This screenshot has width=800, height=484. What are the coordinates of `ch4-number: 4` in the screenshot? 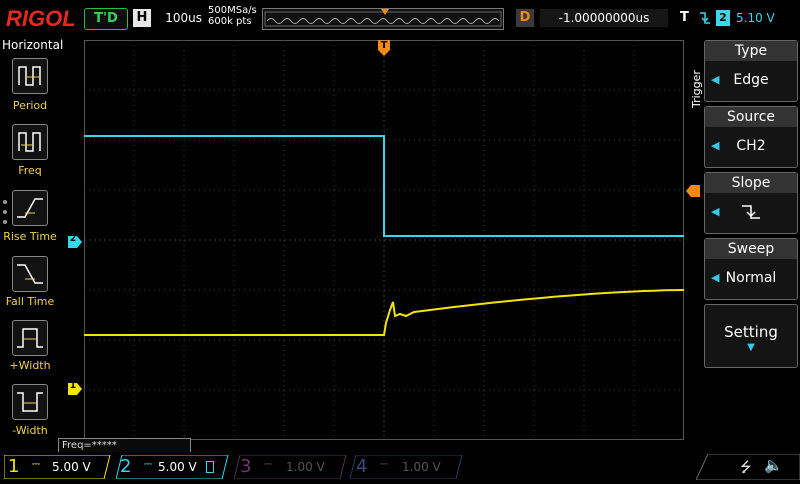 It's located at (362, 466).